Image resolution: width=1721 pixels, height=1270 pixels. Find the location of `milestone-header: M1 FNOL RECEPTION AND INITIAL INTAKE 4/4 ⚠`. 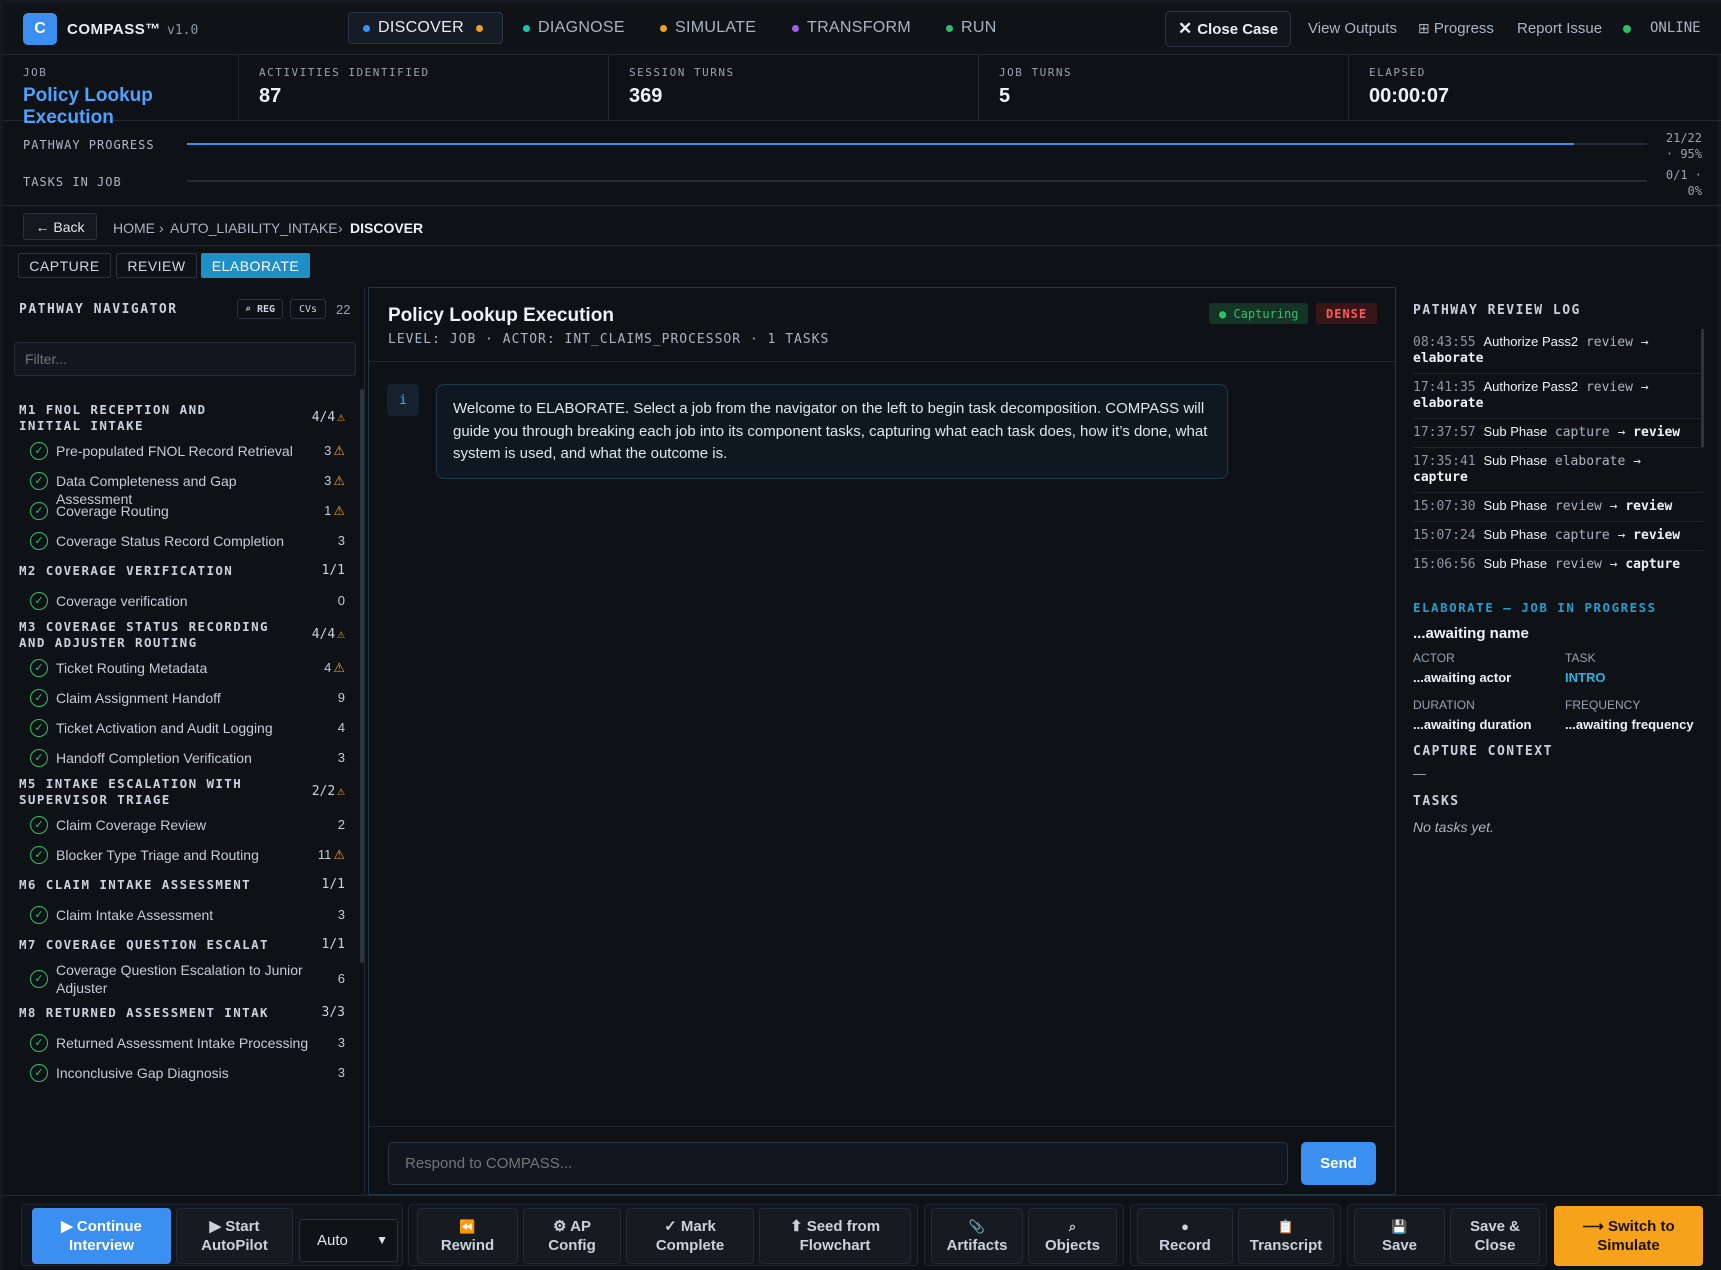

milestone-header: M1 FNOL RECEPTION AND INITIAL INTAKE 4/4 ⚠ is located at coordinates (178, 417).